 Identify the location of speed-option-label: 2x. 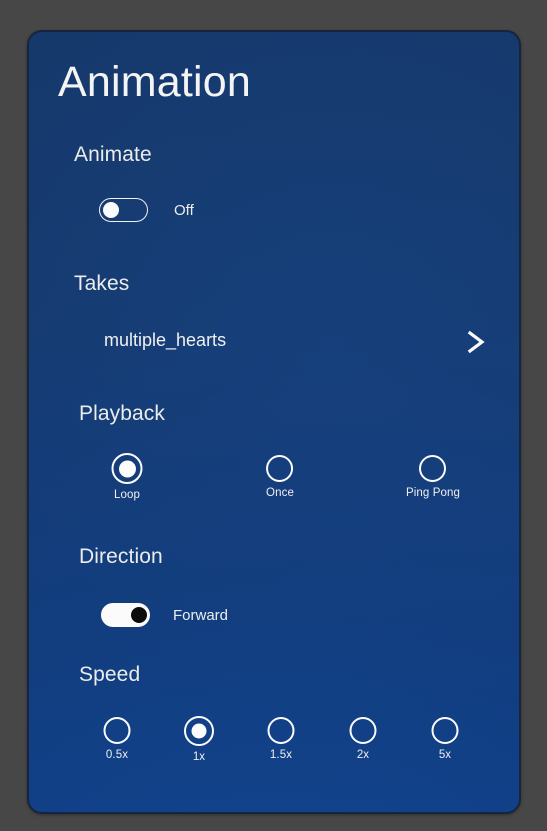
(363, 755).